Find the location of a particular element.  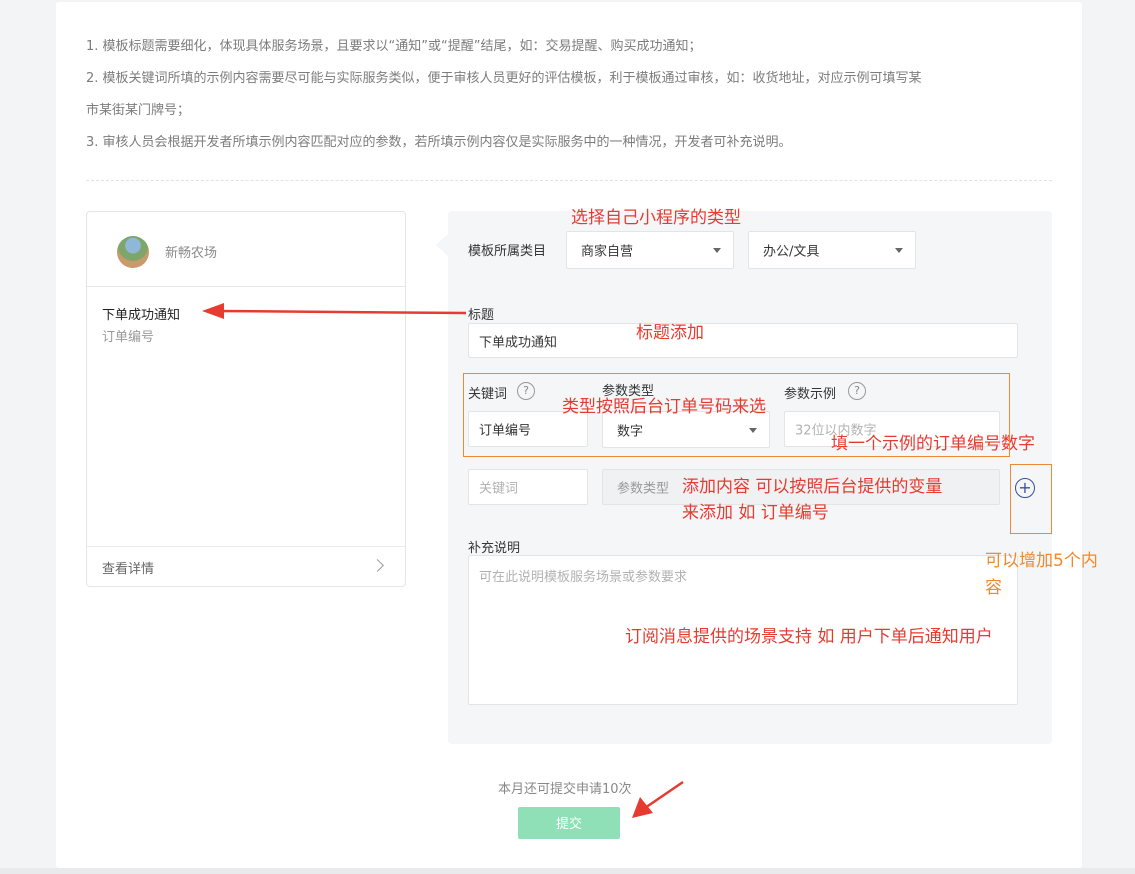

supplement-label: 补充说明 is located at coordinates (494, 548).